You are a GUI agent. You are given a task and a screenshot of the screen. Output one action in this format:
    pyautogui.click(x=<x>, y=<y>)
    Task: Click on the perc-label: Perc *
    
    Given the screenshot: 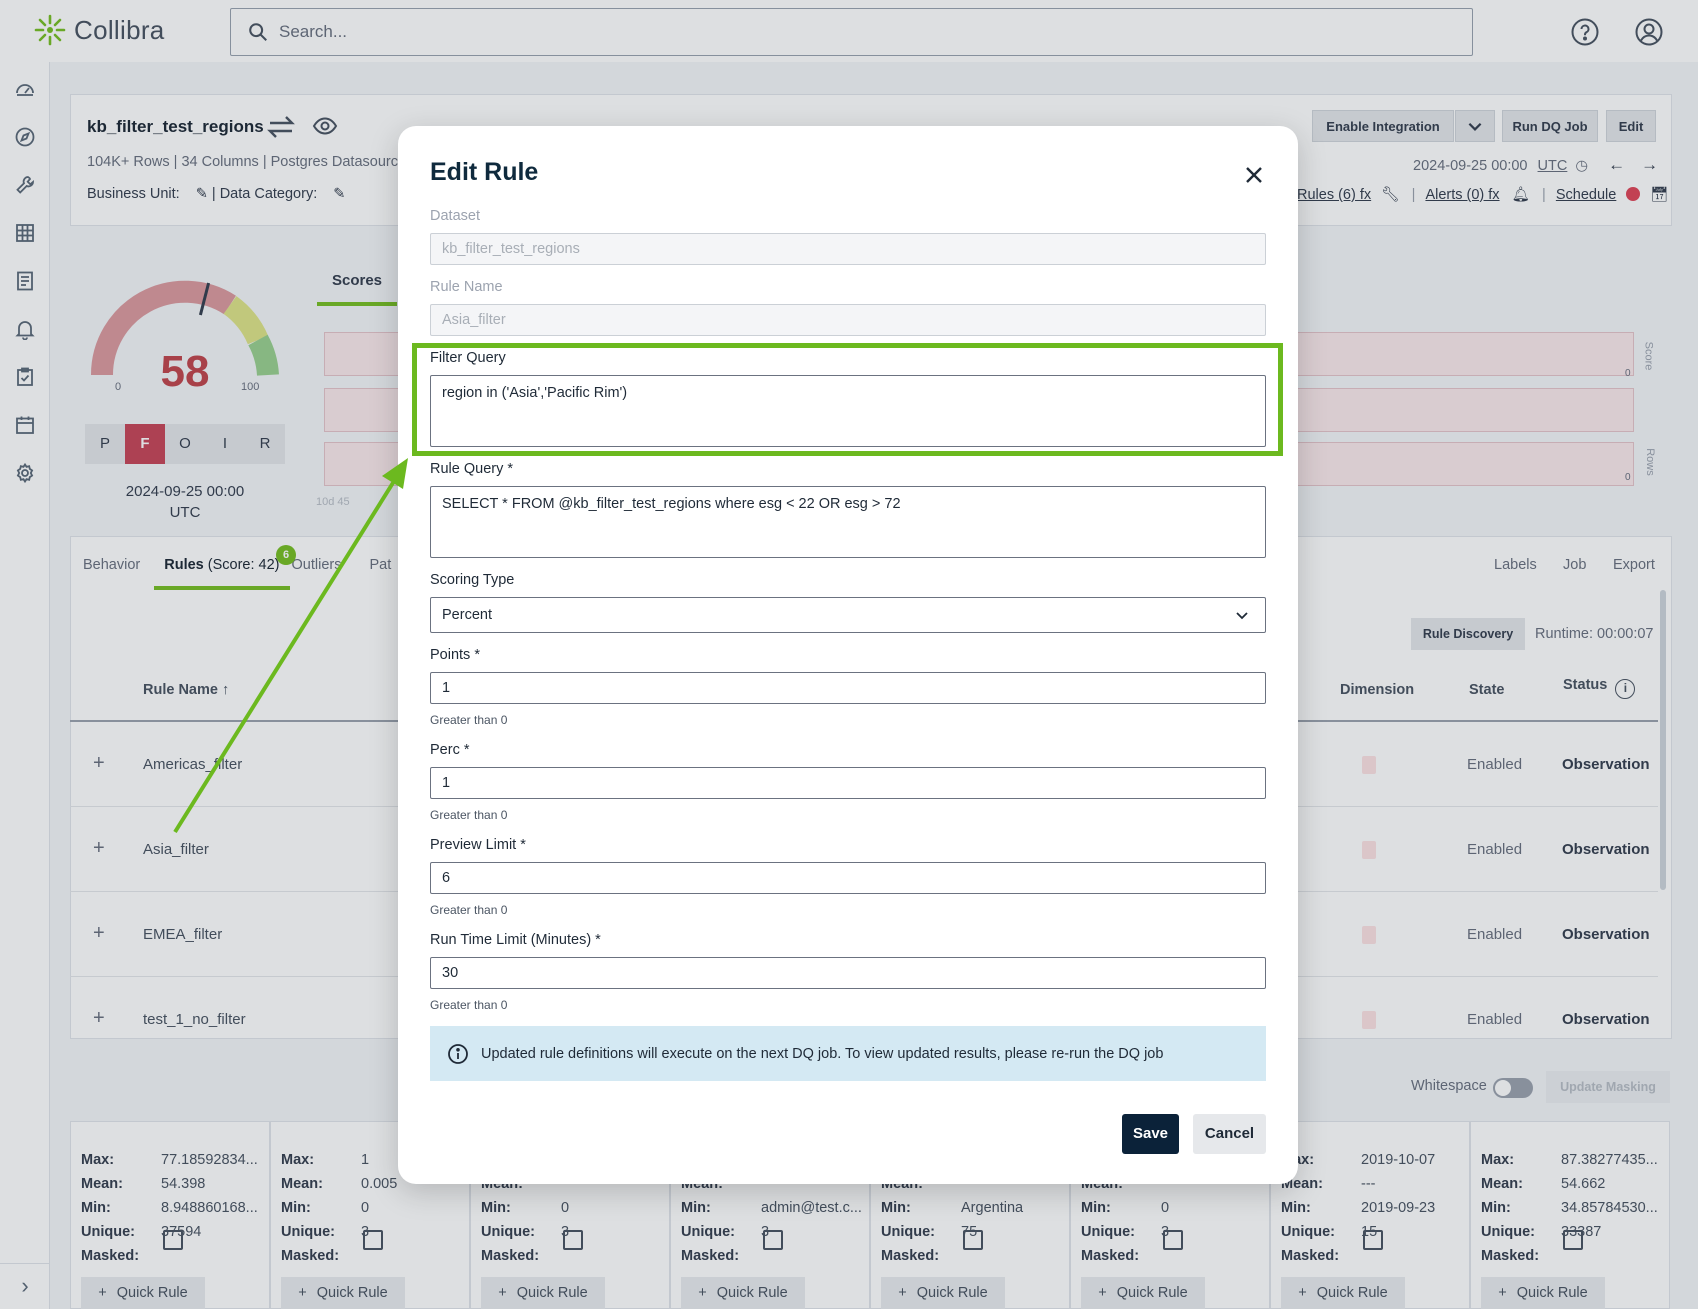 What is the action you would take?
    pyautogui.click(x=450, y=750)
    